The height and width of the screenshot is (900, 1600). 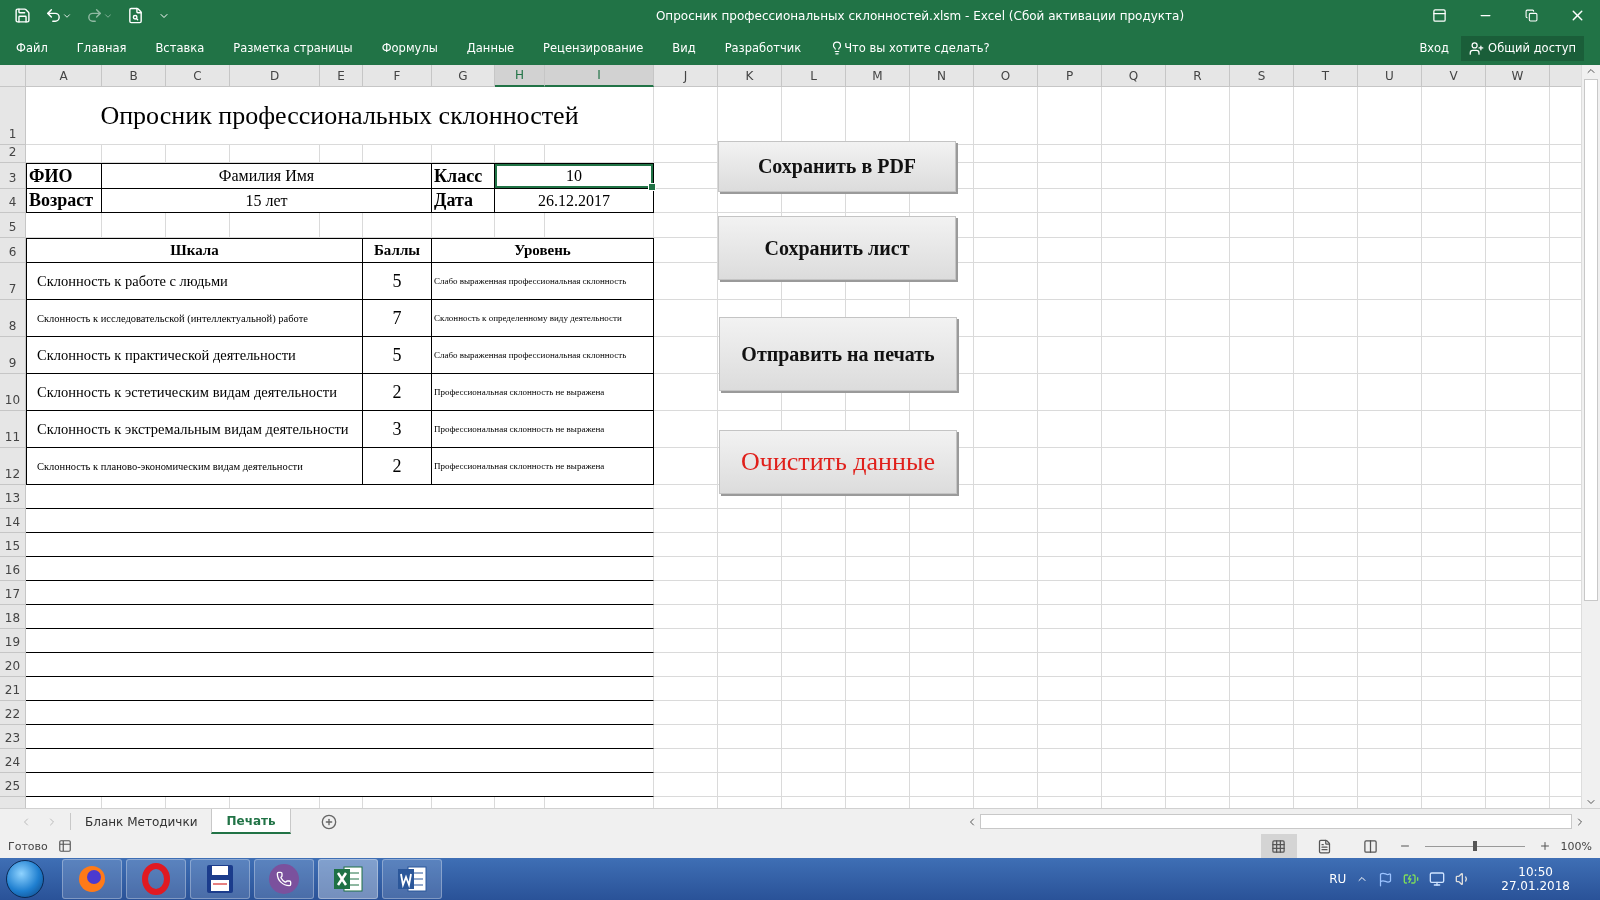 I want to click on clock-date: 27.01.2018, so click(x=1535, y=886).